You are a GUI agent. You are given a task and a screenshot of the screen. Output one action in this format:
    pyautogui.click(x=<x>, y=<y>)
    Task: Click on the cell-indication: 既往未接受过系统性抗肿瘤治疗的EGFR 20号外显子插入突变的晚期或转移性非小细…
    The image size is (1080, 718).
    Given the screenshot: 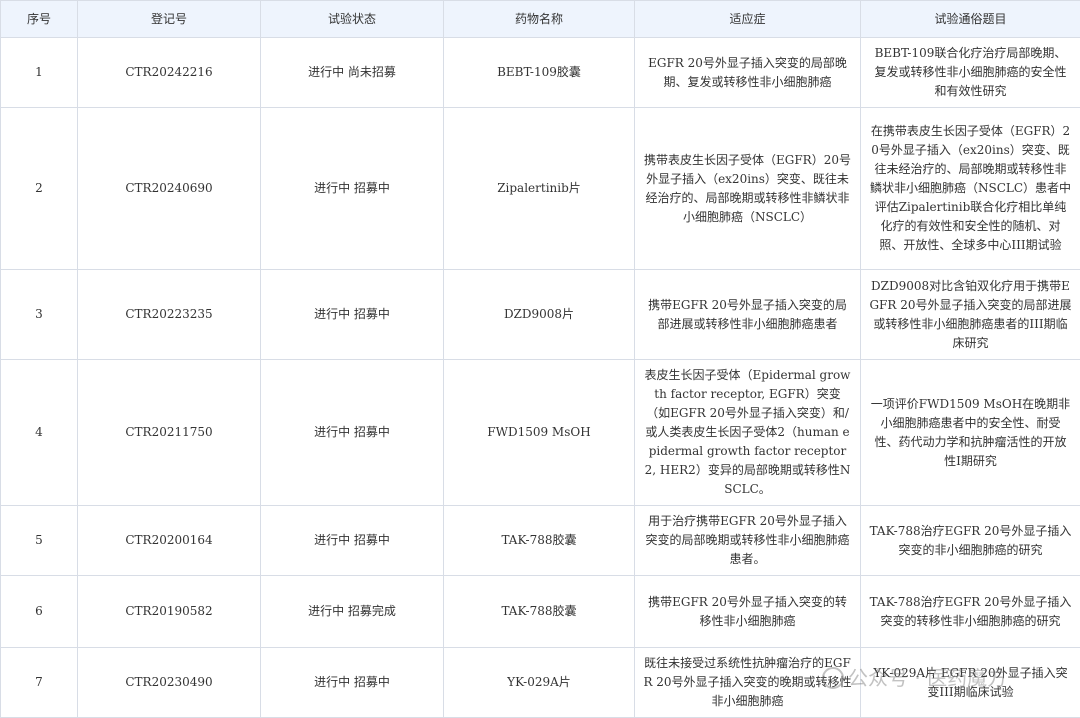 What is the action you would take?
    pyautogui.click(x=747, y=682)
    